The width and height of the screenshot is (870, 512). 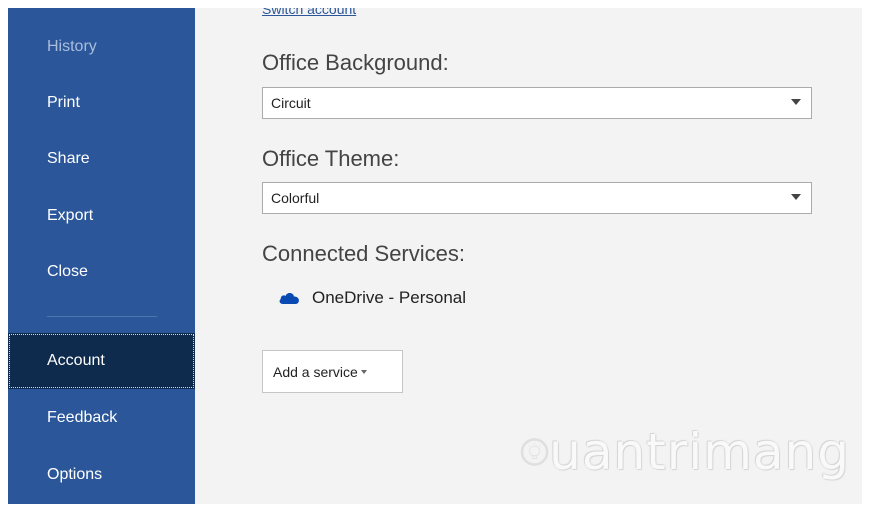 What do you see at coordinates (331, 158) in the screenshot?
I see `office-theme-heading: Office Theme:` at bounding box center [331, 158].